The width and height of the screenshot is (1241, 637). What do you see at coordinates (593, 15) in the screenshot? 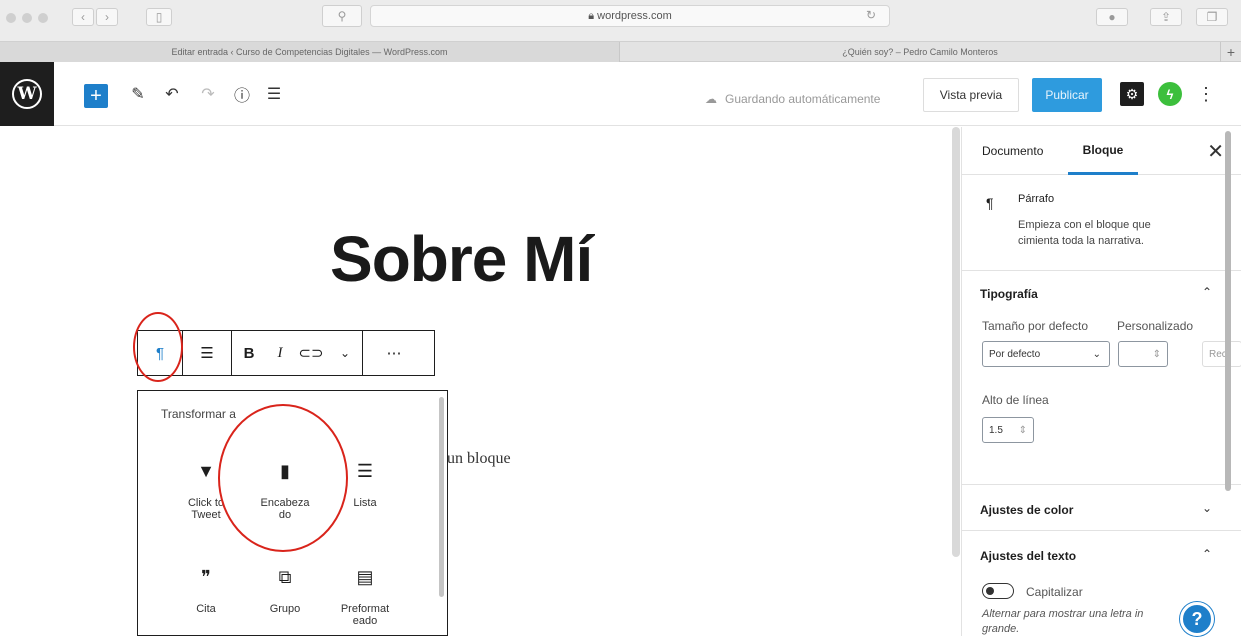
I see `lock-icon: 🔒︎` at bounding box center [593, 15].